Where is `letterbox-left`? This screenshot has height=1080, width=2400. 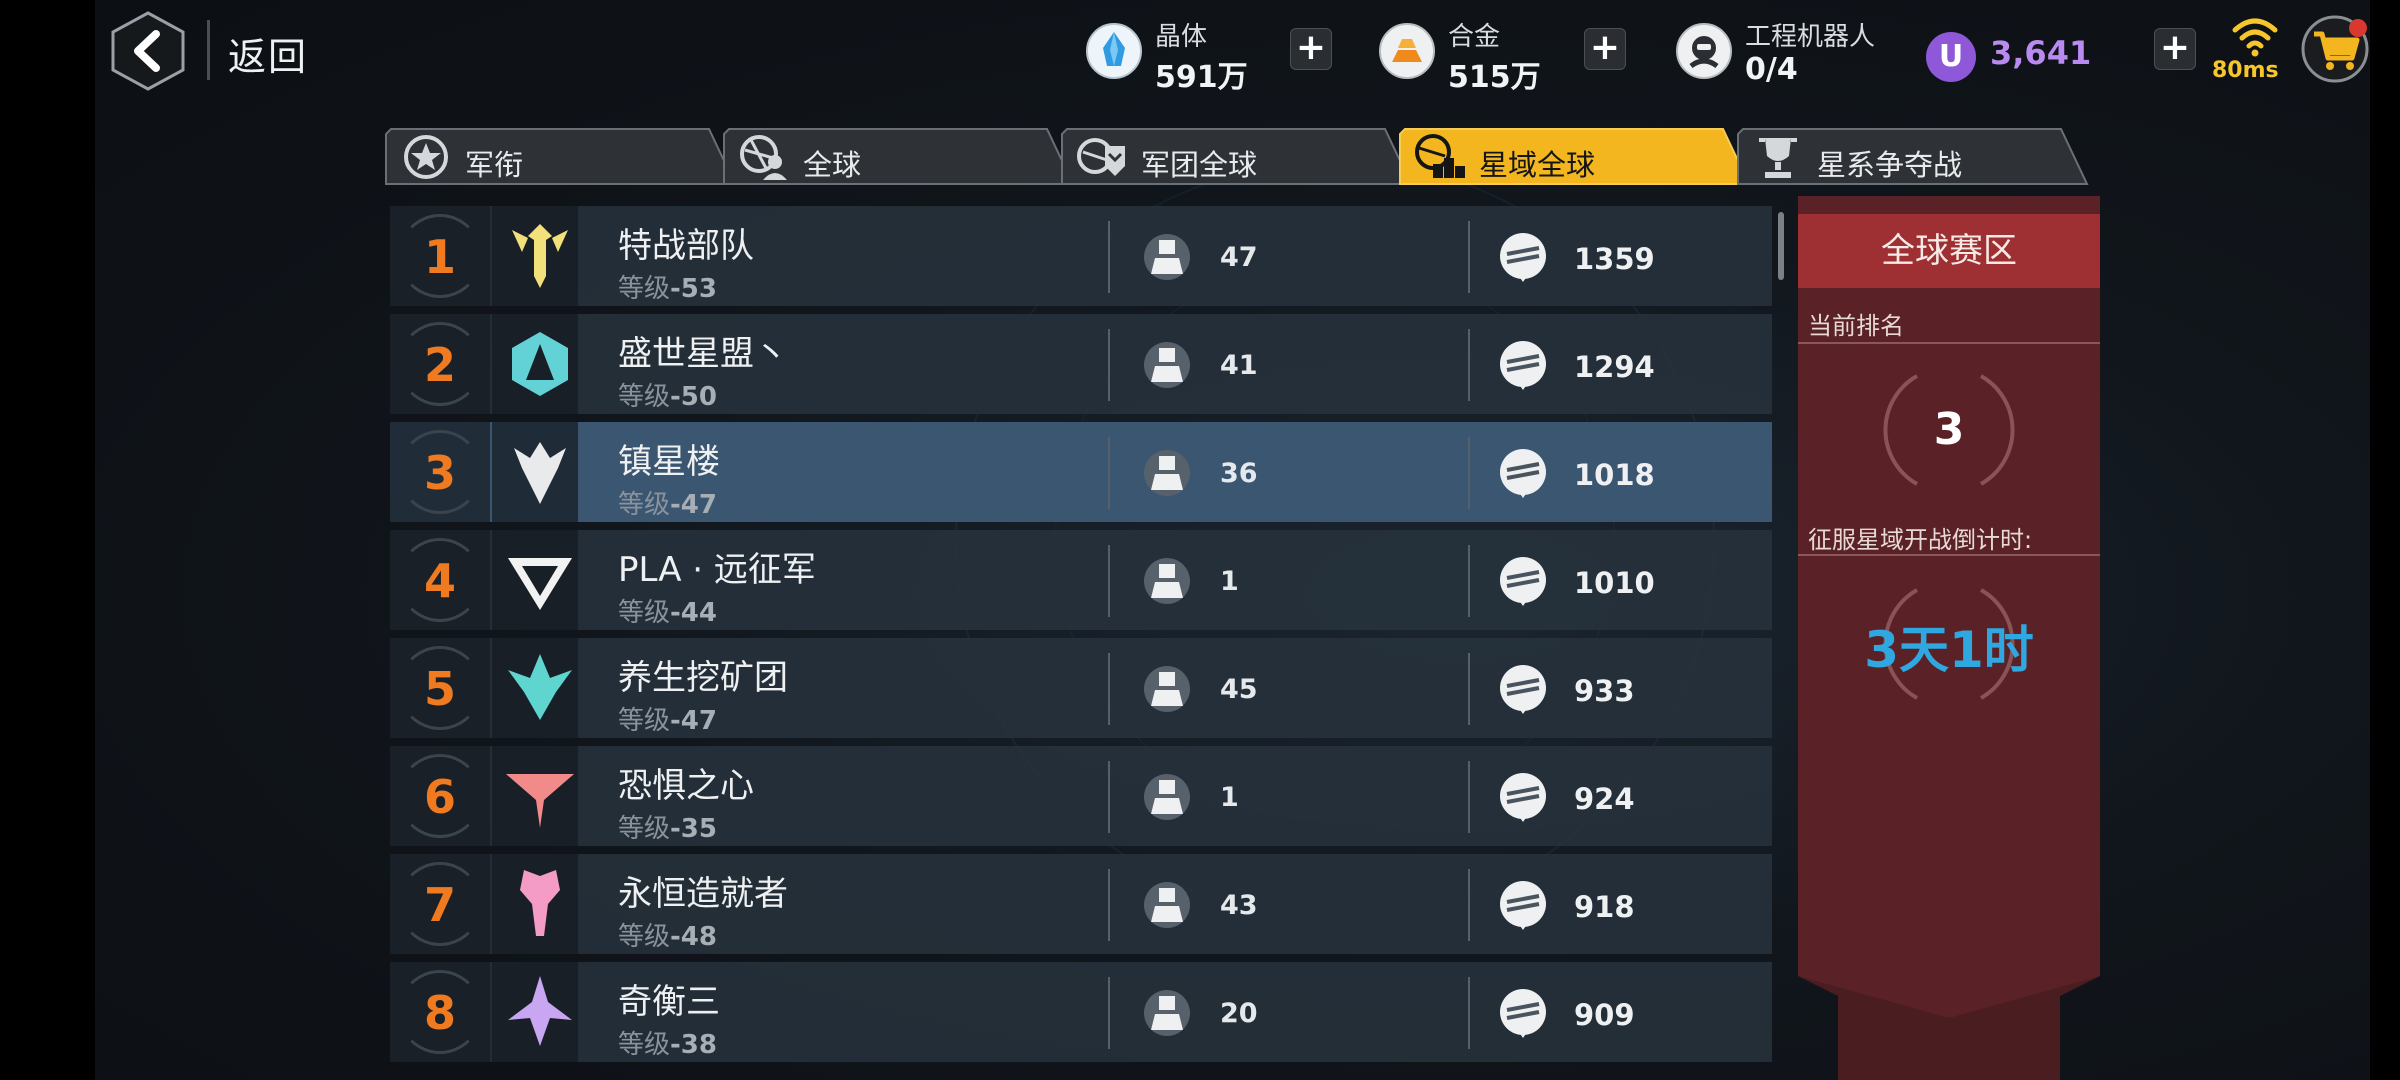 letterbox-left is located at coordinates (47, 540).